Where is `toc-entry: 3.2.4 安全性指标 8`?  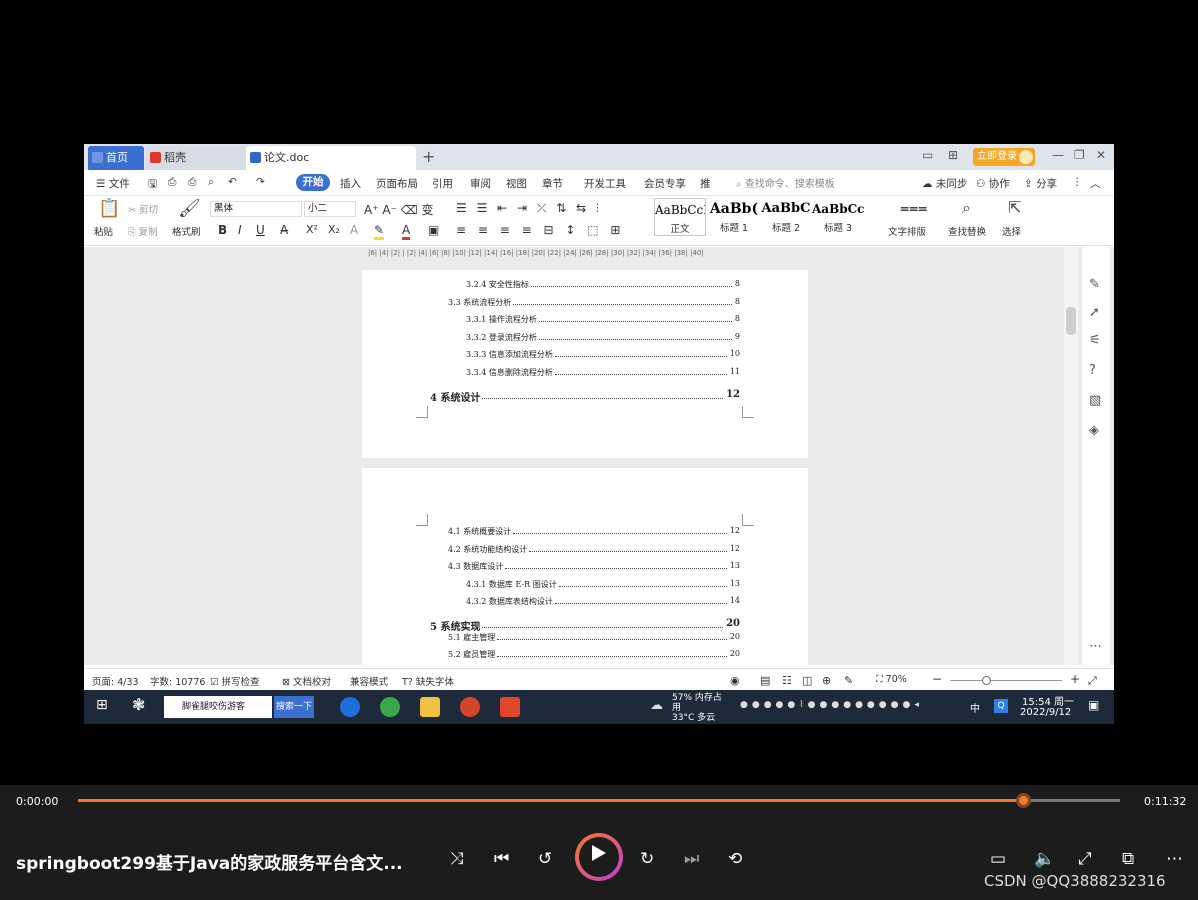
toc-entry: 3.2.4 安全性指标 8 is located at coordinates (603, 285).